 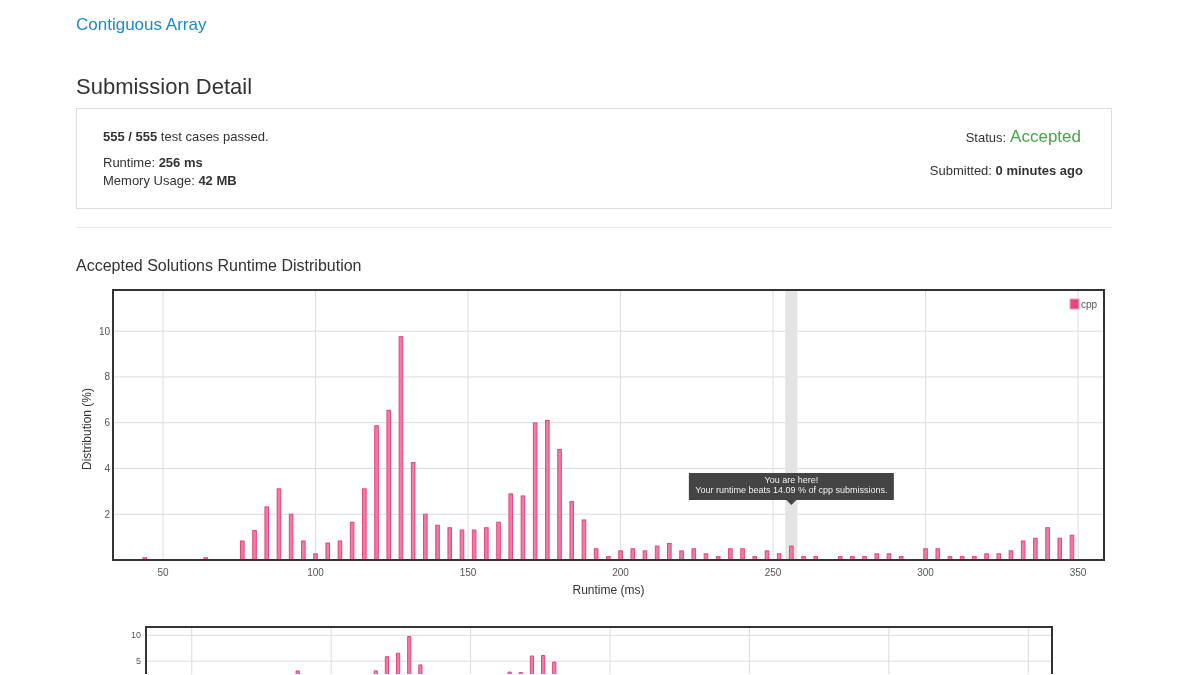 I want to click on axis-tick-label: 8, so click(x=107, y=377).